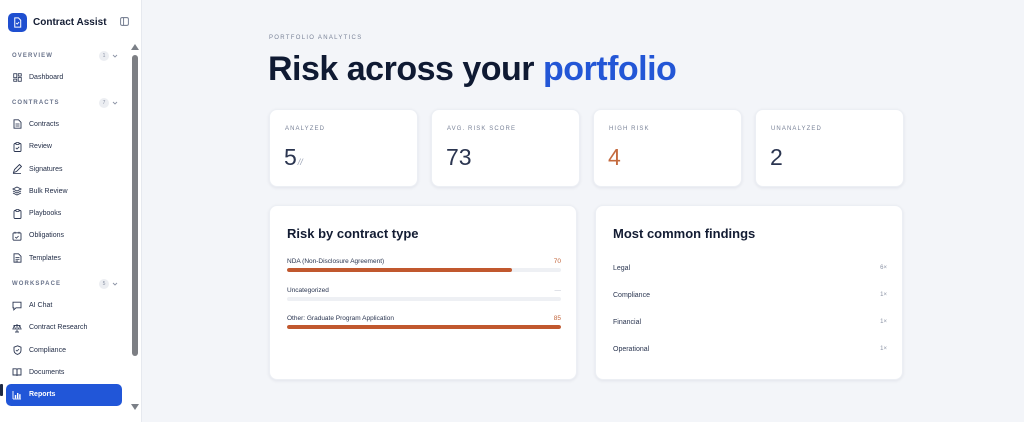  What do you see at coordinates (796, 129) in the screenshot?
I see `stat-label: UNANALYZED` at bounding box center [796, 129].